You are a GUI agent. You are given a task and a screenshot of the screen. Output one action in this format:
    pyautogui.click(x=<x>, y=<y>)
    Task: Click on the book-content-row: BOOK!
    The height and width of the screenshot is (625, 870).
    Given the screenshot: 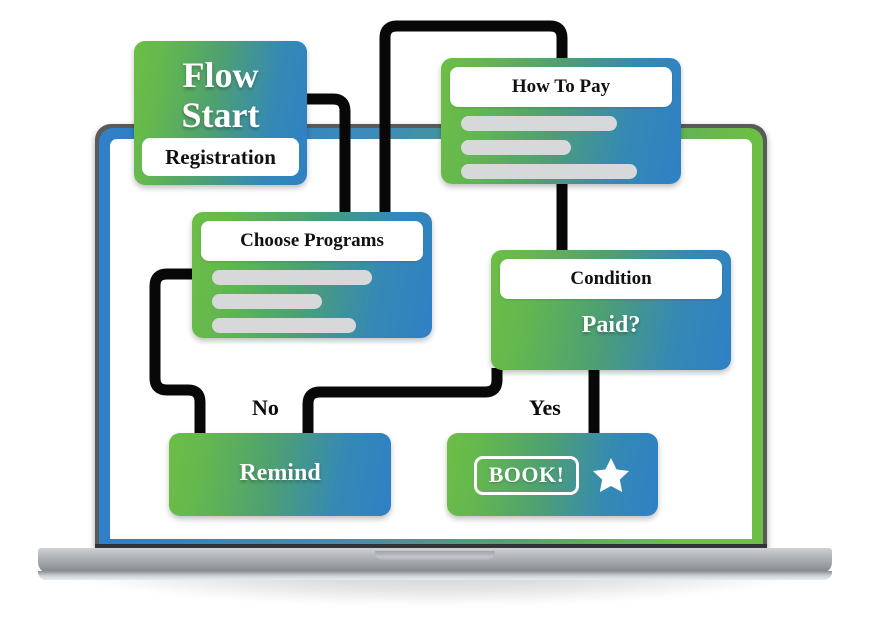 What is the action you would take?
    pyautogui.click(x=552, y=475)
    